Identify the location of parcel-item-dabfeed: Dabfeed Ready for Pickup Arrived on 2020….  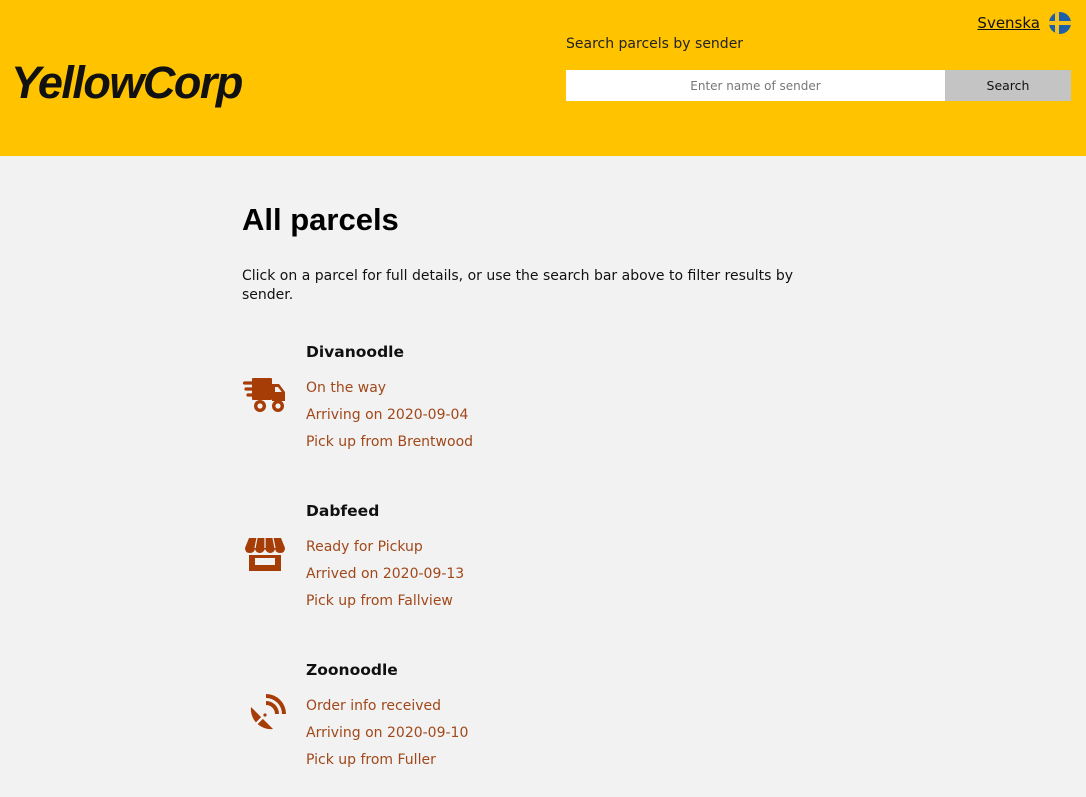
(442, 562).